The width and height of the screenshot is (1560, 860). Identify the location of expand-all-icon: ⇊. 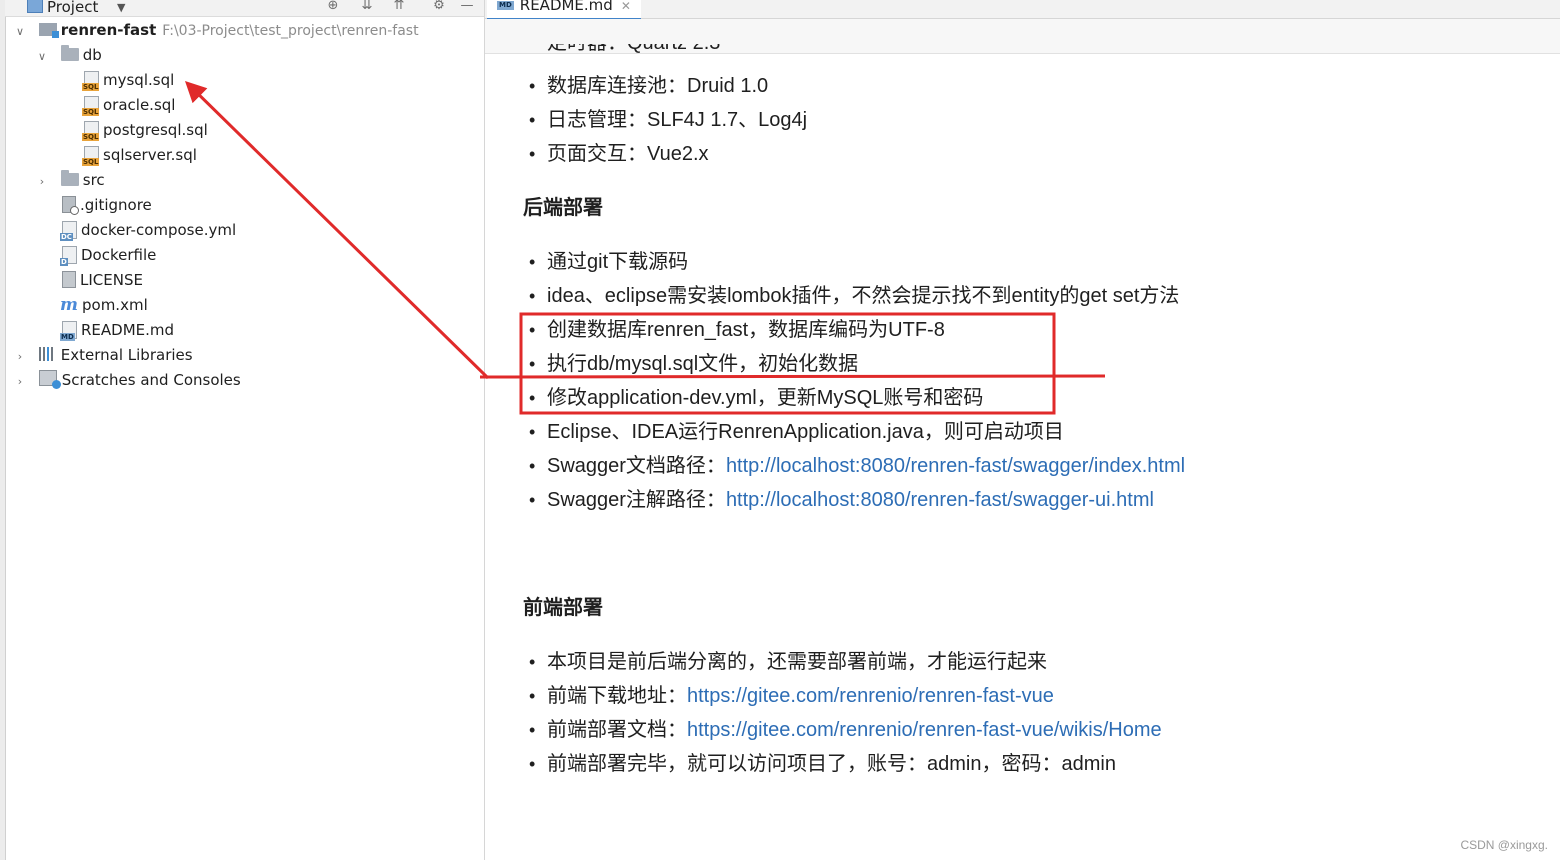
(367, 6).